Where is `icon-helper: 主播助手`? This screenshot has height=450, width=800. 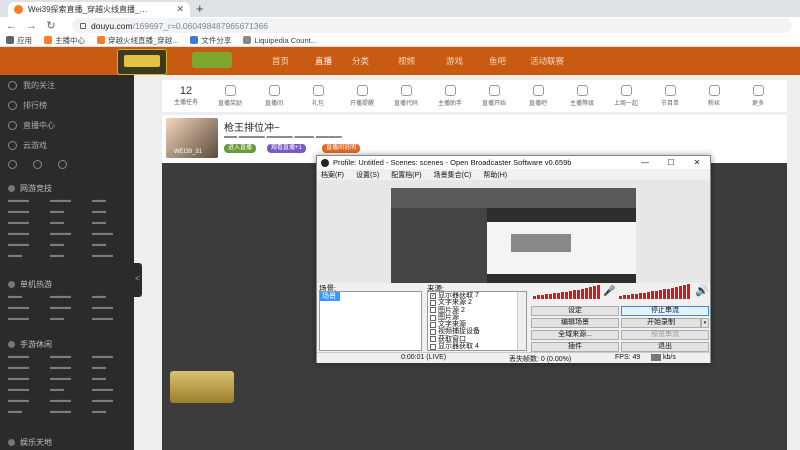
icon-helper: 主播助手 is located at coordinates (450, 96).